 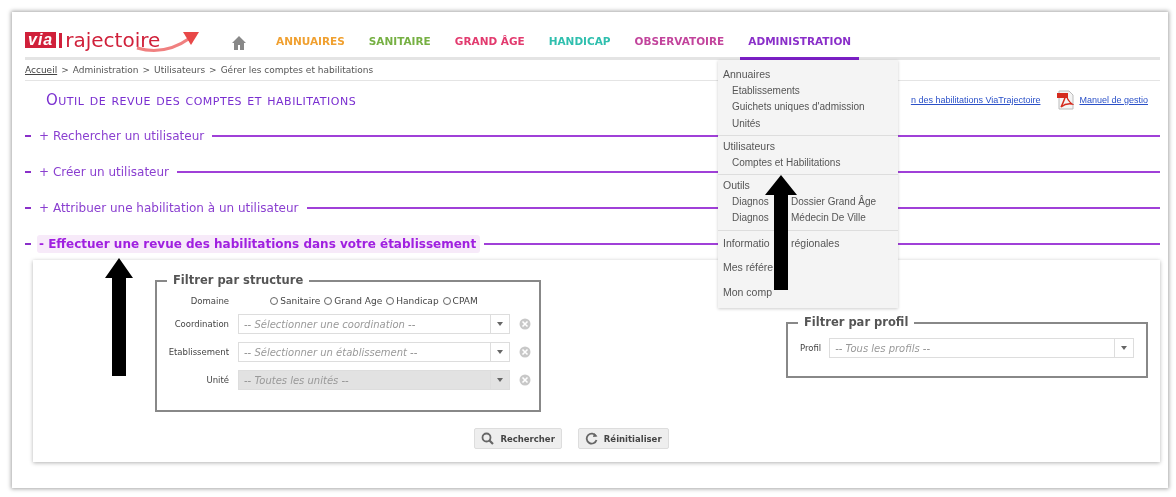 What do you see at coordinates (238, 280) in the screenshot?
I see `fieldset-legend: Filtrer par structure` at bounding box center [238, 280].